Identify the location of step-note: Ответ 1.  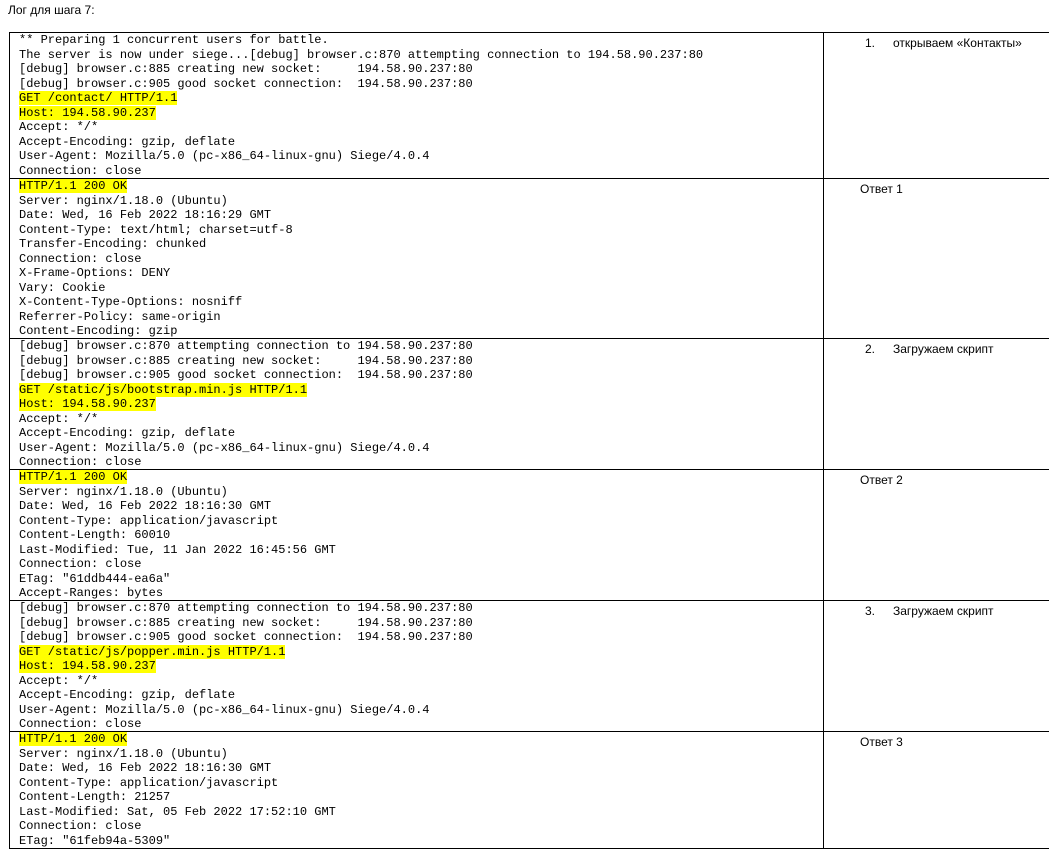
(936, 188).